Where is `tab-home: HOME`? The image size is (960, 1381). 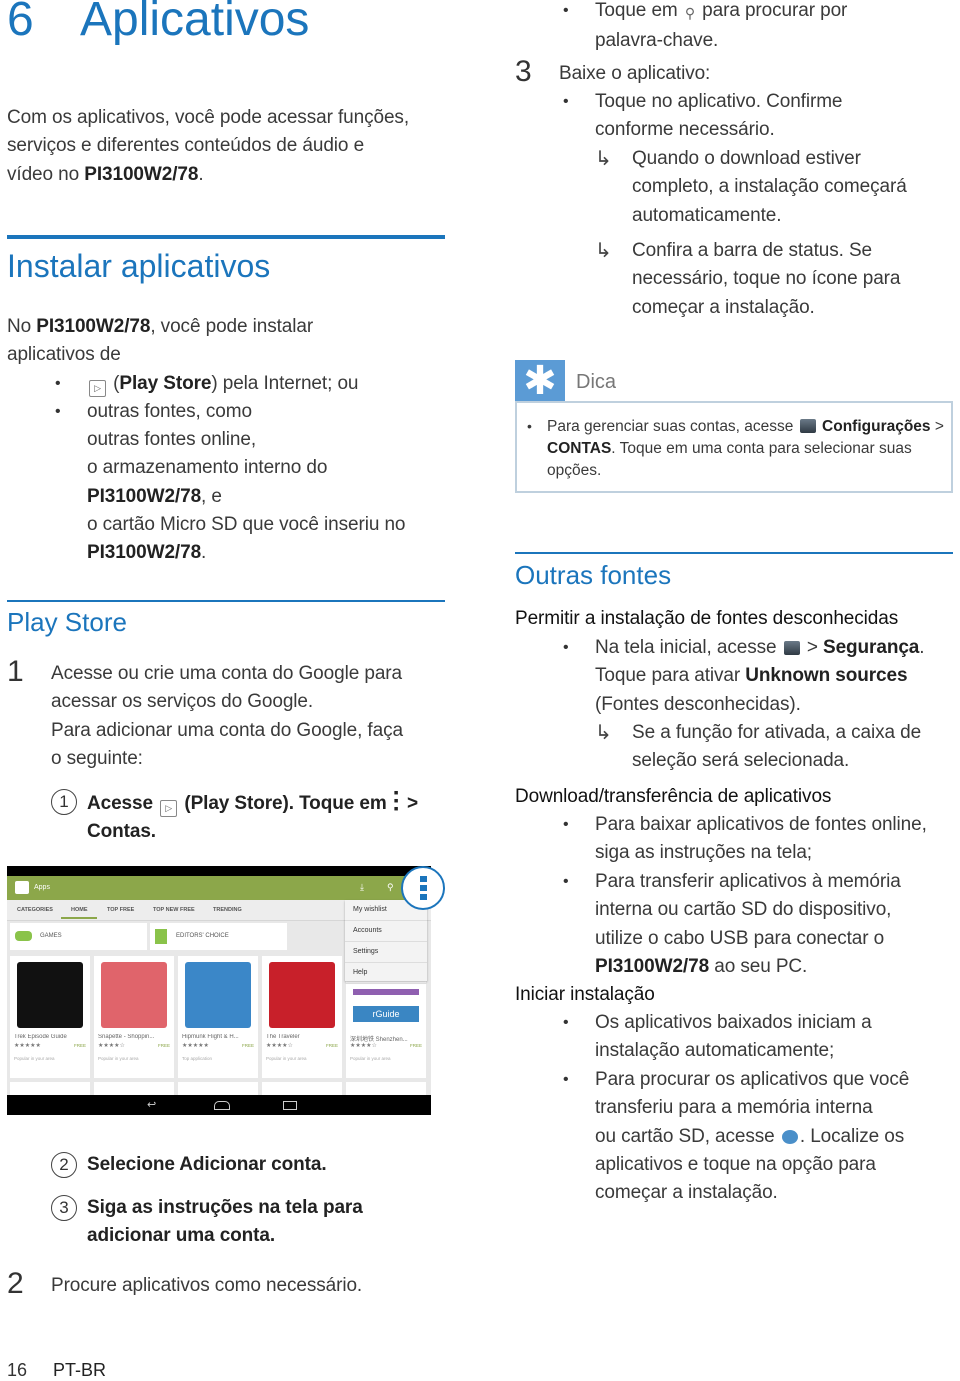
tab-home: HOME is located at coordinates (79, 910).